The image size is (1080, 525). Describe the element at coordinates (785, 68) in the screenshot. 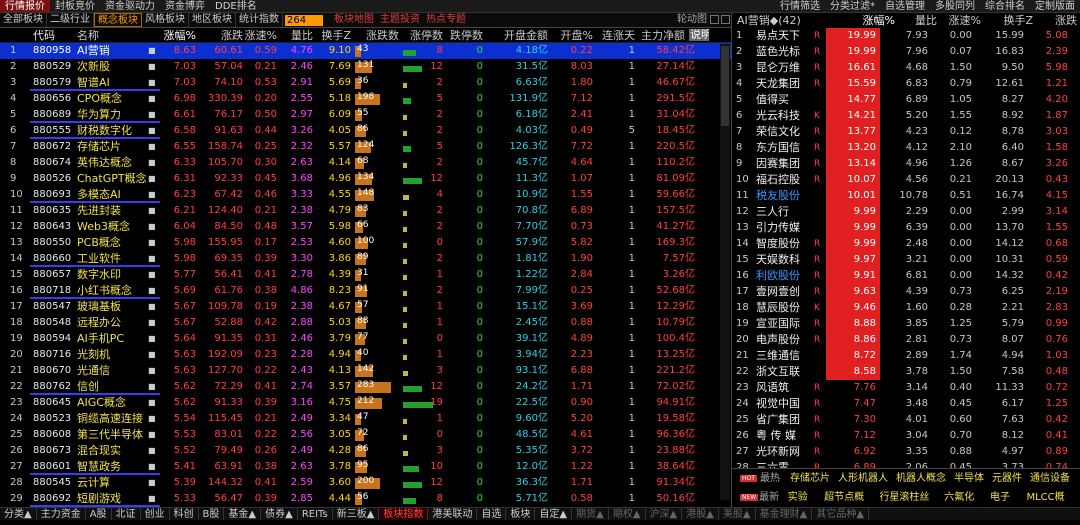

I see `stock-name: 昆仑万维` at that location.